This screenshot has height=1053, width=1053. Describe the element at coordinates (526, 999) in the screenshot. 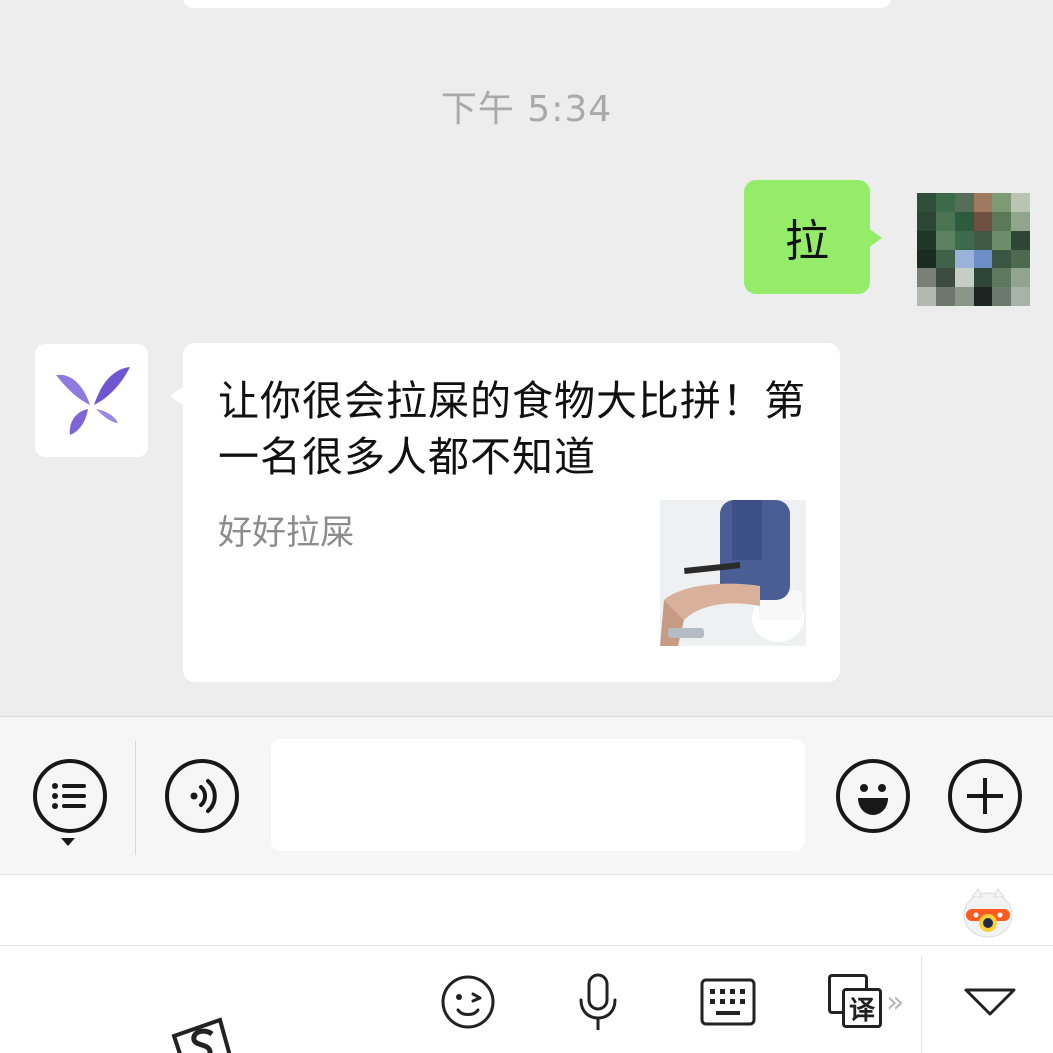

I see `keyboard-toolbar: 译 »` at that location.